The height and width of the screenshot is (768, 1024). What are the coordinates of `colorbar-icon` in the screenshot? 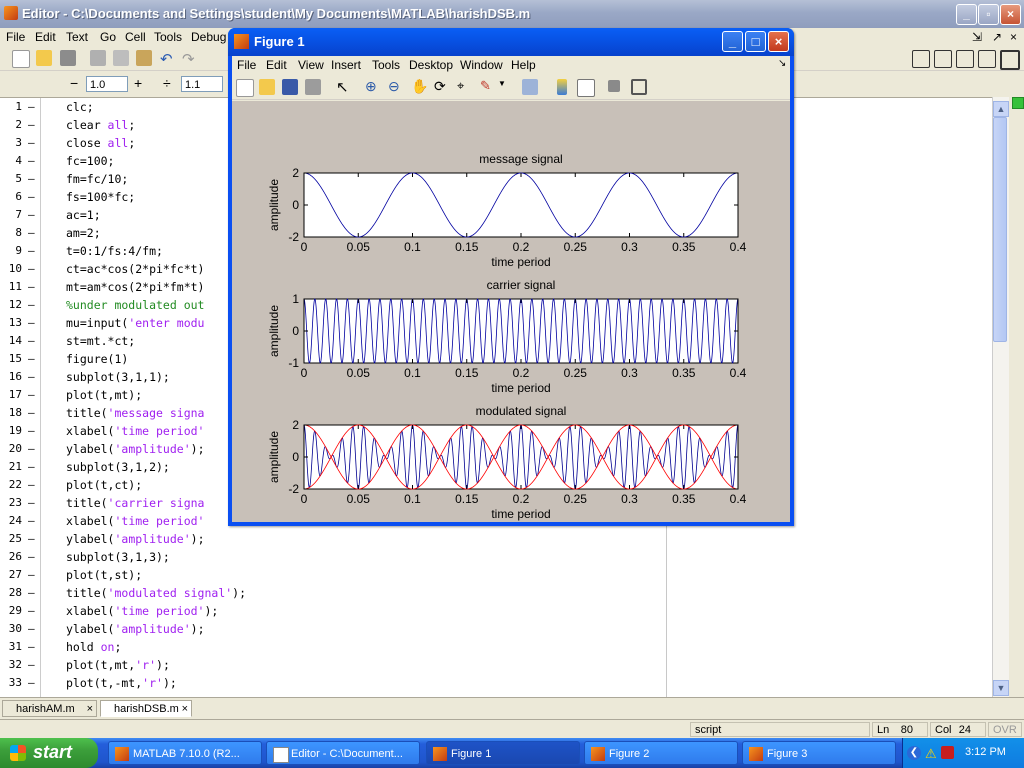 It's located at (562, 87).